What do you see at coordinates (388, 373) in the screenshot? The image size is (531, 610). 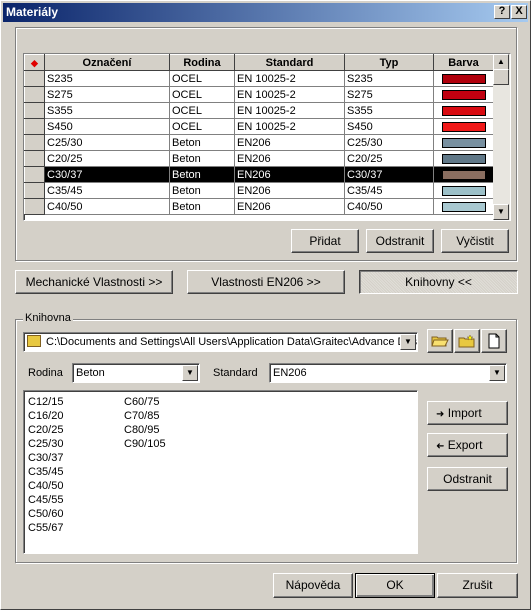 I see `standard-combo: EN206 ▼` at bounding box center [388, 373].